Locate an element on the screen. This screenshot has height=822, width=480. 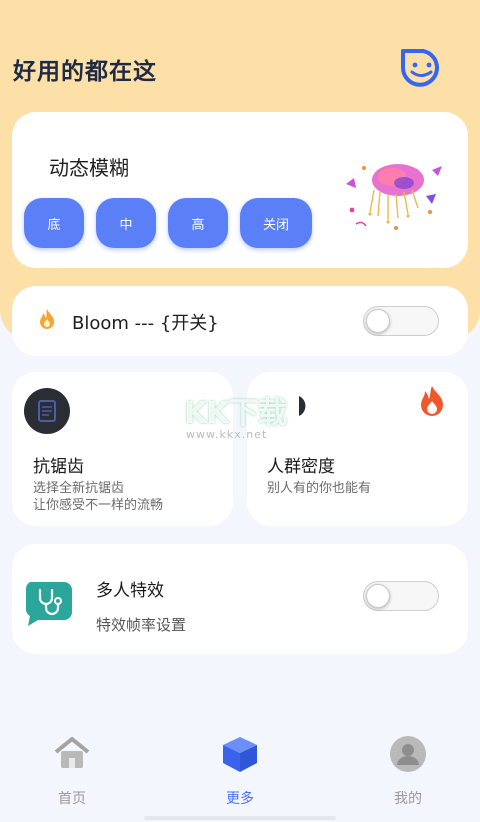
nav-label-mine: 我的 is located at coordinates (408, 799).